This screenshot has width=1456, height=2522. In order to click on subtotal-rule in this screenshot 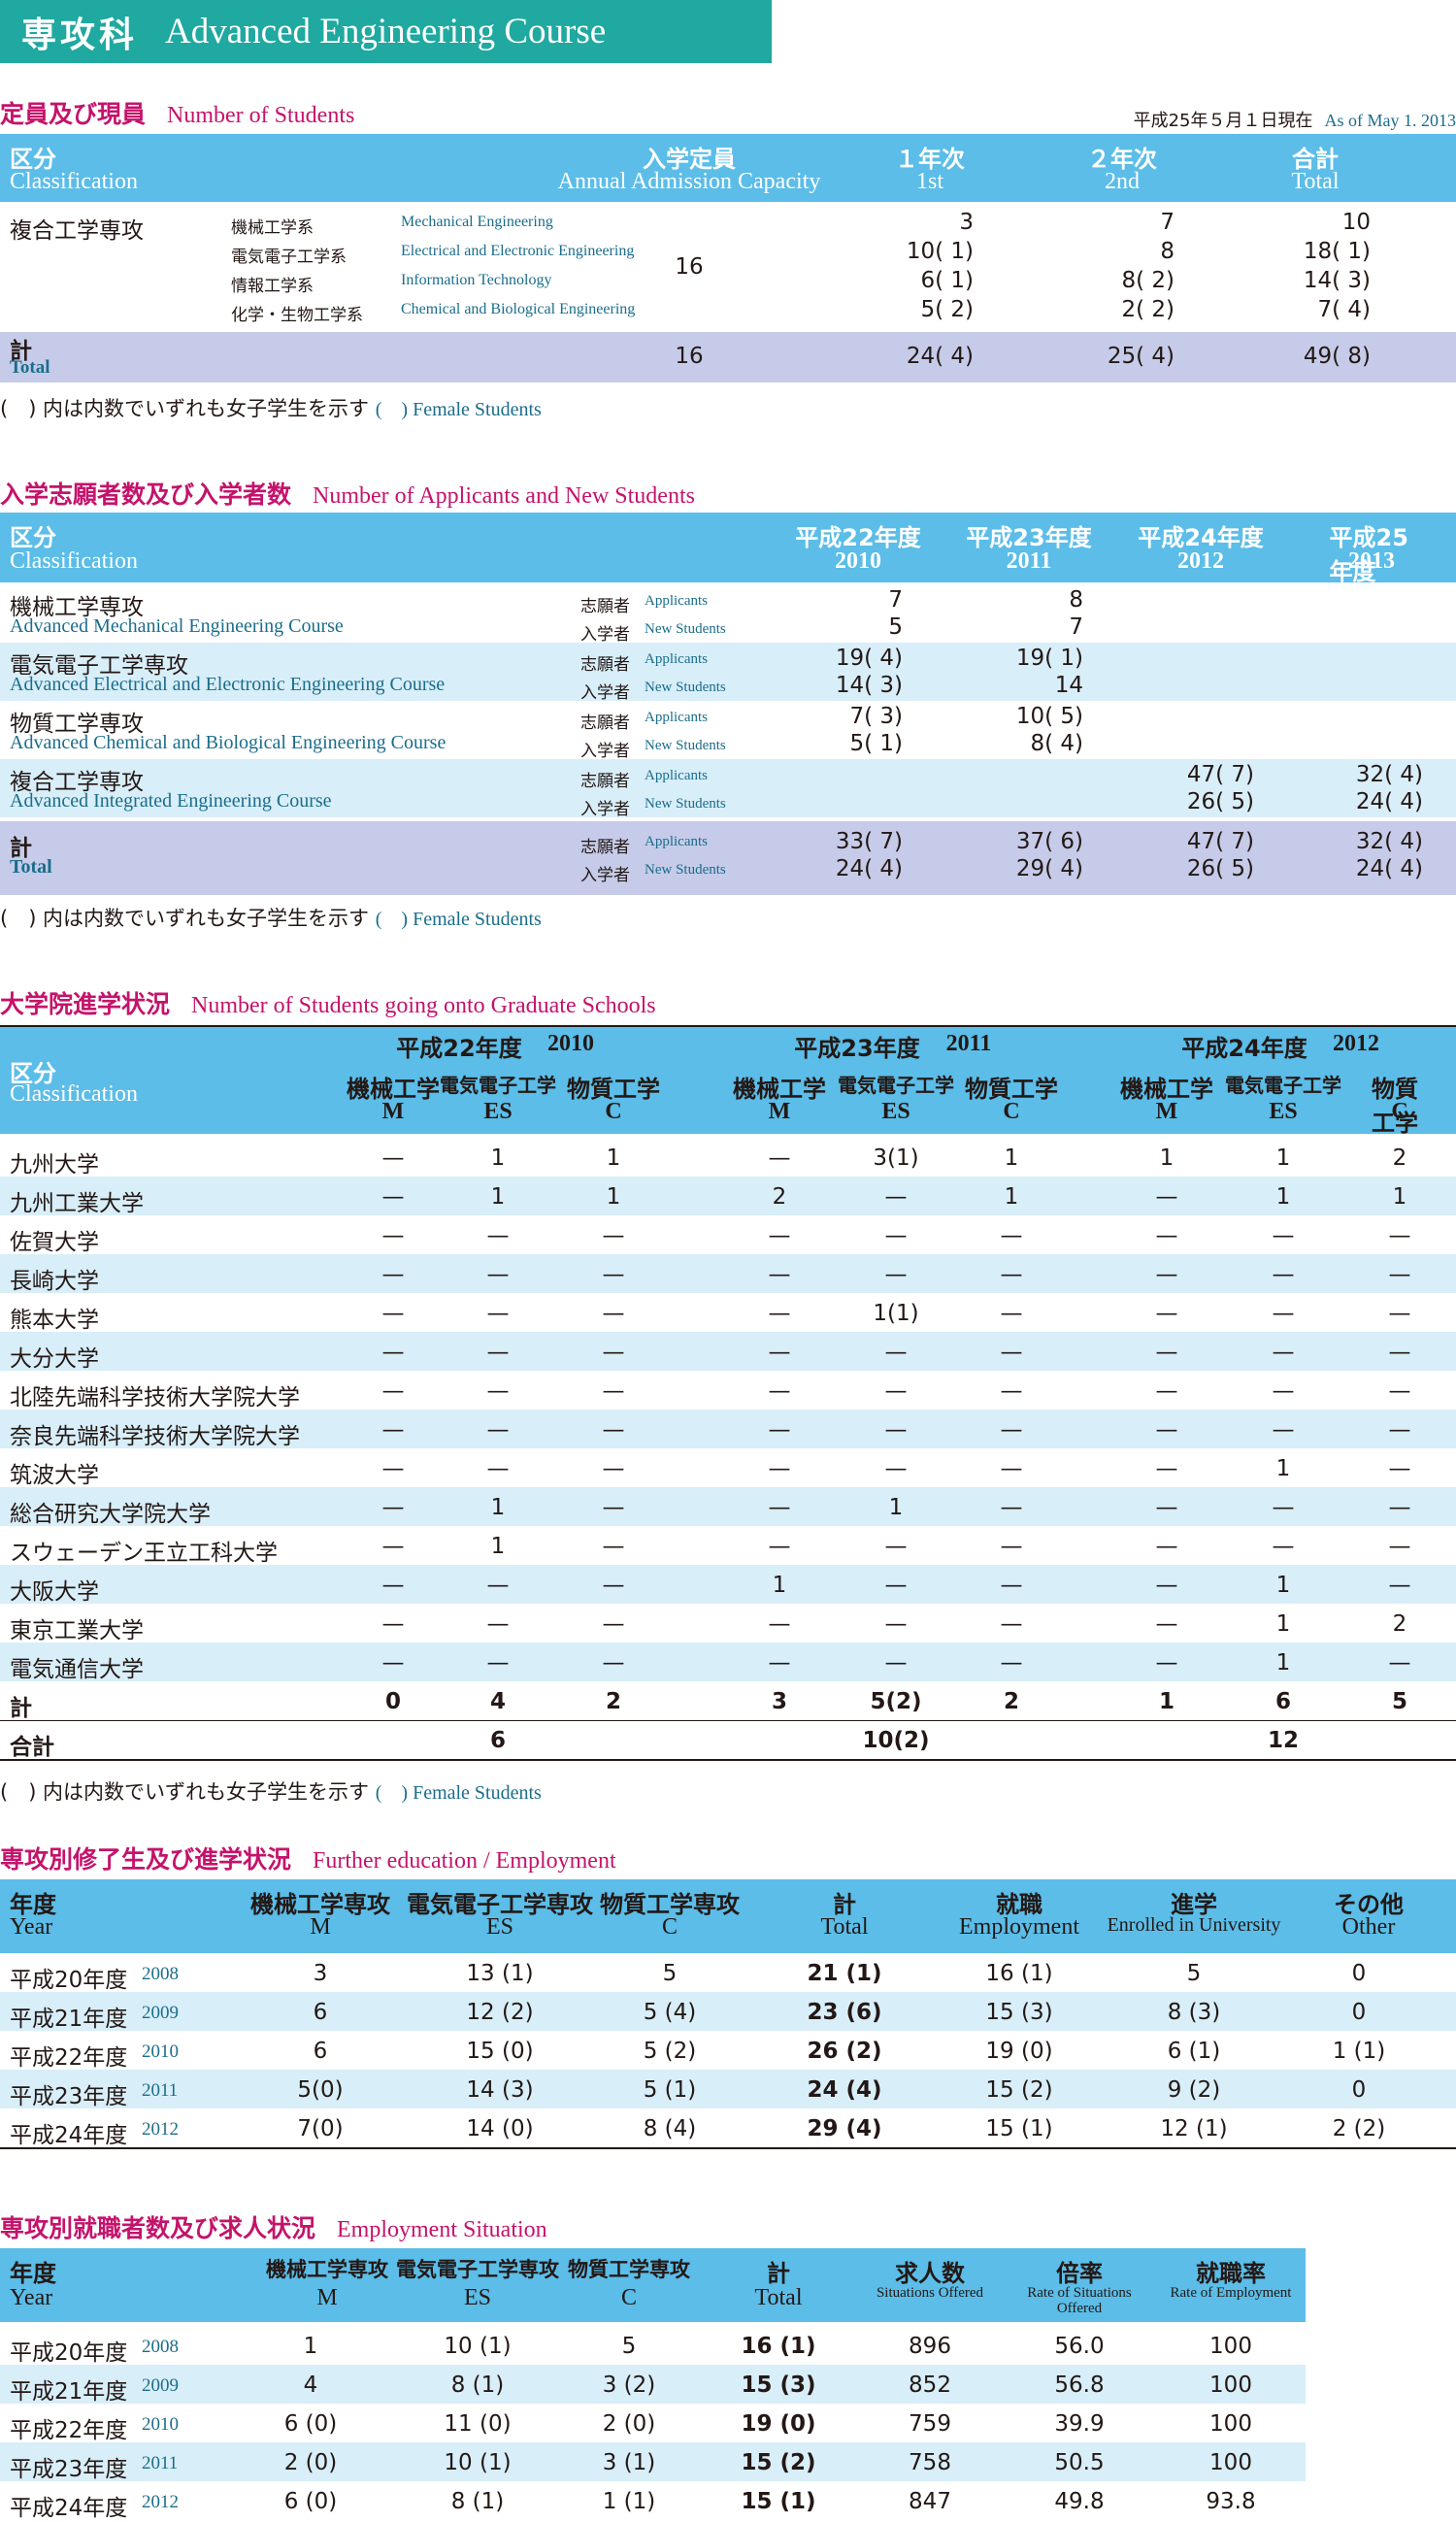, I will do `click(728, 1720)`.